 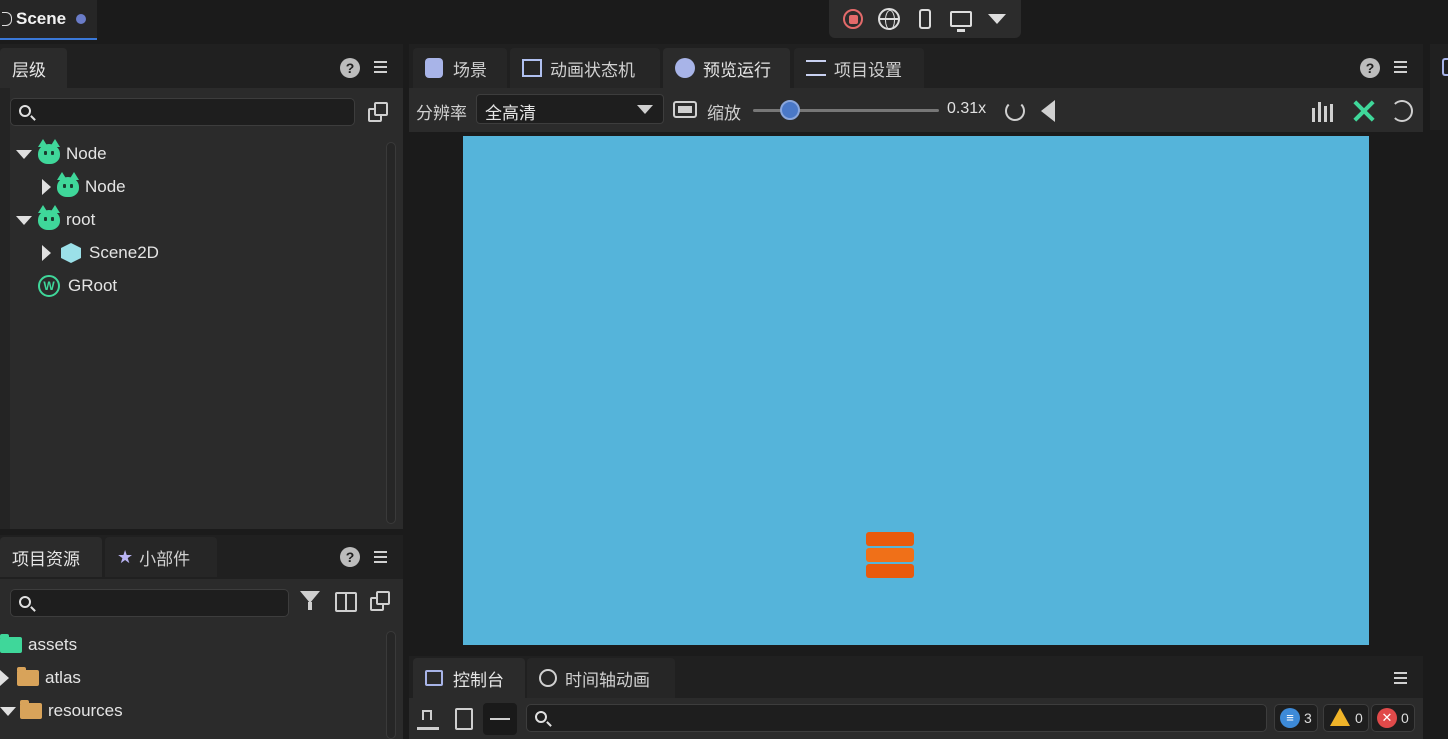 I want to click on split-view-button, so click(x=346, y=602).